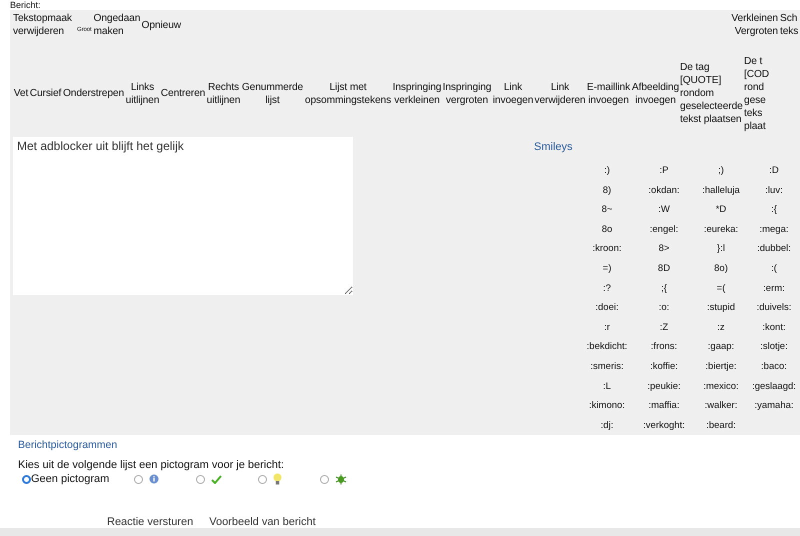 The width and height of the screenshot is (800, 536). What do you see at coordinates (607, 406) in the screenshot?
I see `smiley-code: :kimono:` at bounding box center [607, 406].